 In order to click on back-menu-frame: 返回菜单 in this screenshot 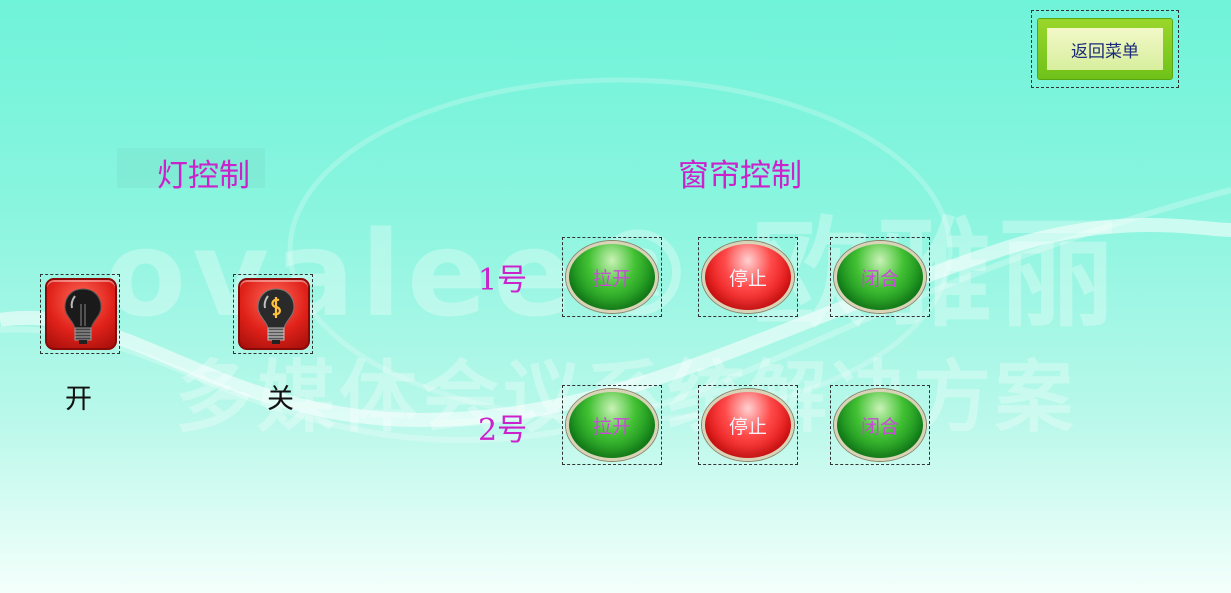, I will do `click(1105, 49)`.